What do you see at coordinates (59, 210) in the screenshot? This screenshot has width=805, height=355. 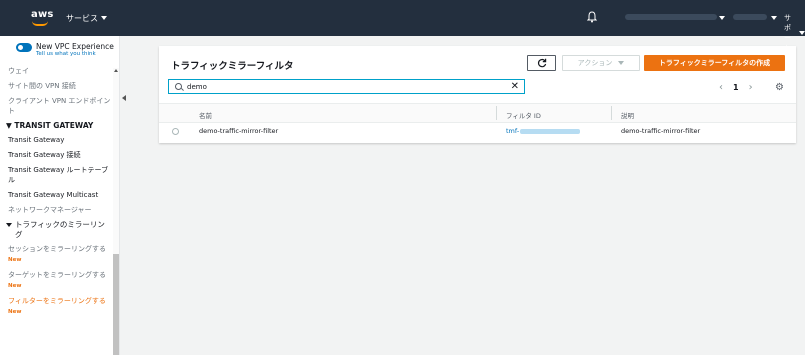 I see `sidebar-item-network-manager: ネットワークマネージャー` at bounding box center [59, 210].